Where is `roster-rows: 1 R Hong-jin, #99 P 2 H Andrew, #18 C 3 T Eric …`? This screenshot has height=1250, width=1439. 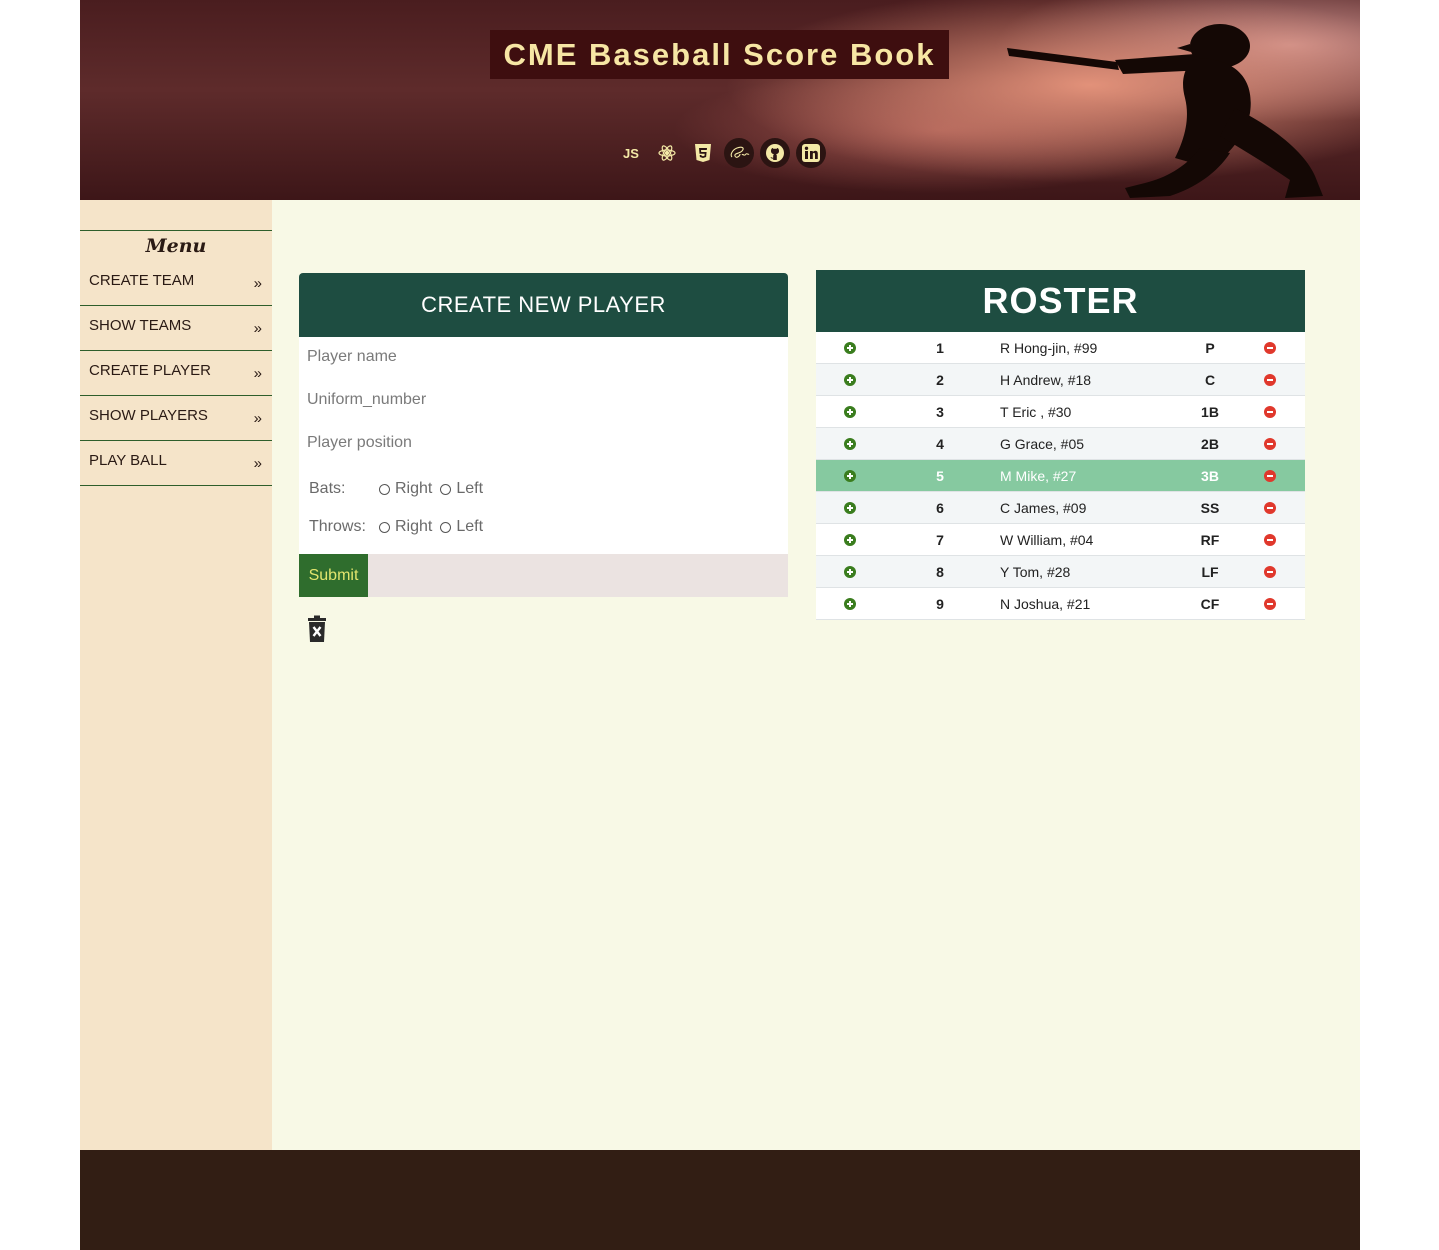
roster-rows: 1 R Hong-jin, #99 P 2 H Andrew, #18 C 3 T Eric … is located at coordinates (1060, 476).